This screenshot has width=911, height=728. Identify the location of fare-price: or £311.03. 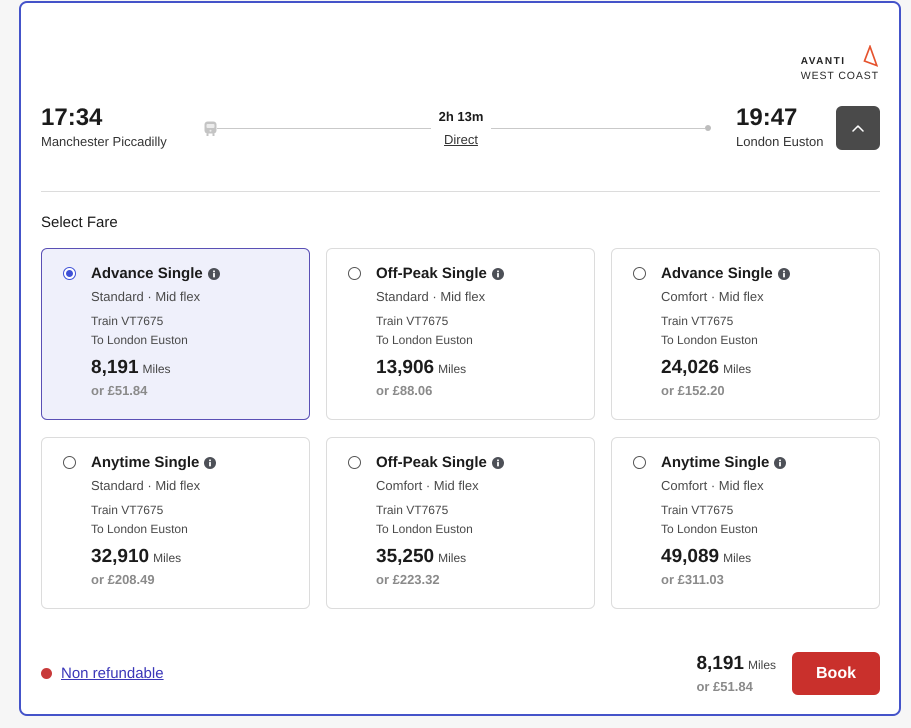
(693, 580).